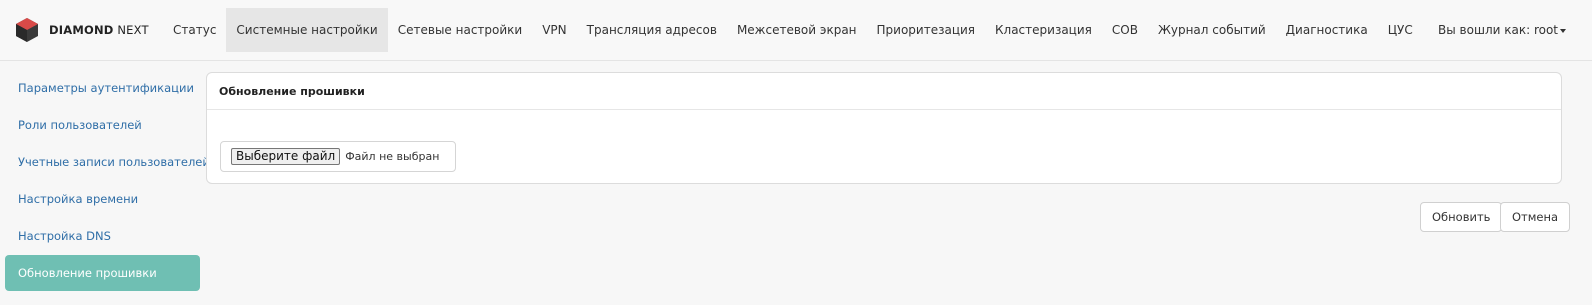  What do you see at coordinates (554, 30) in the screenshot?
I see `nav-item-vpn: VPN` at bounding box center [554, 30].